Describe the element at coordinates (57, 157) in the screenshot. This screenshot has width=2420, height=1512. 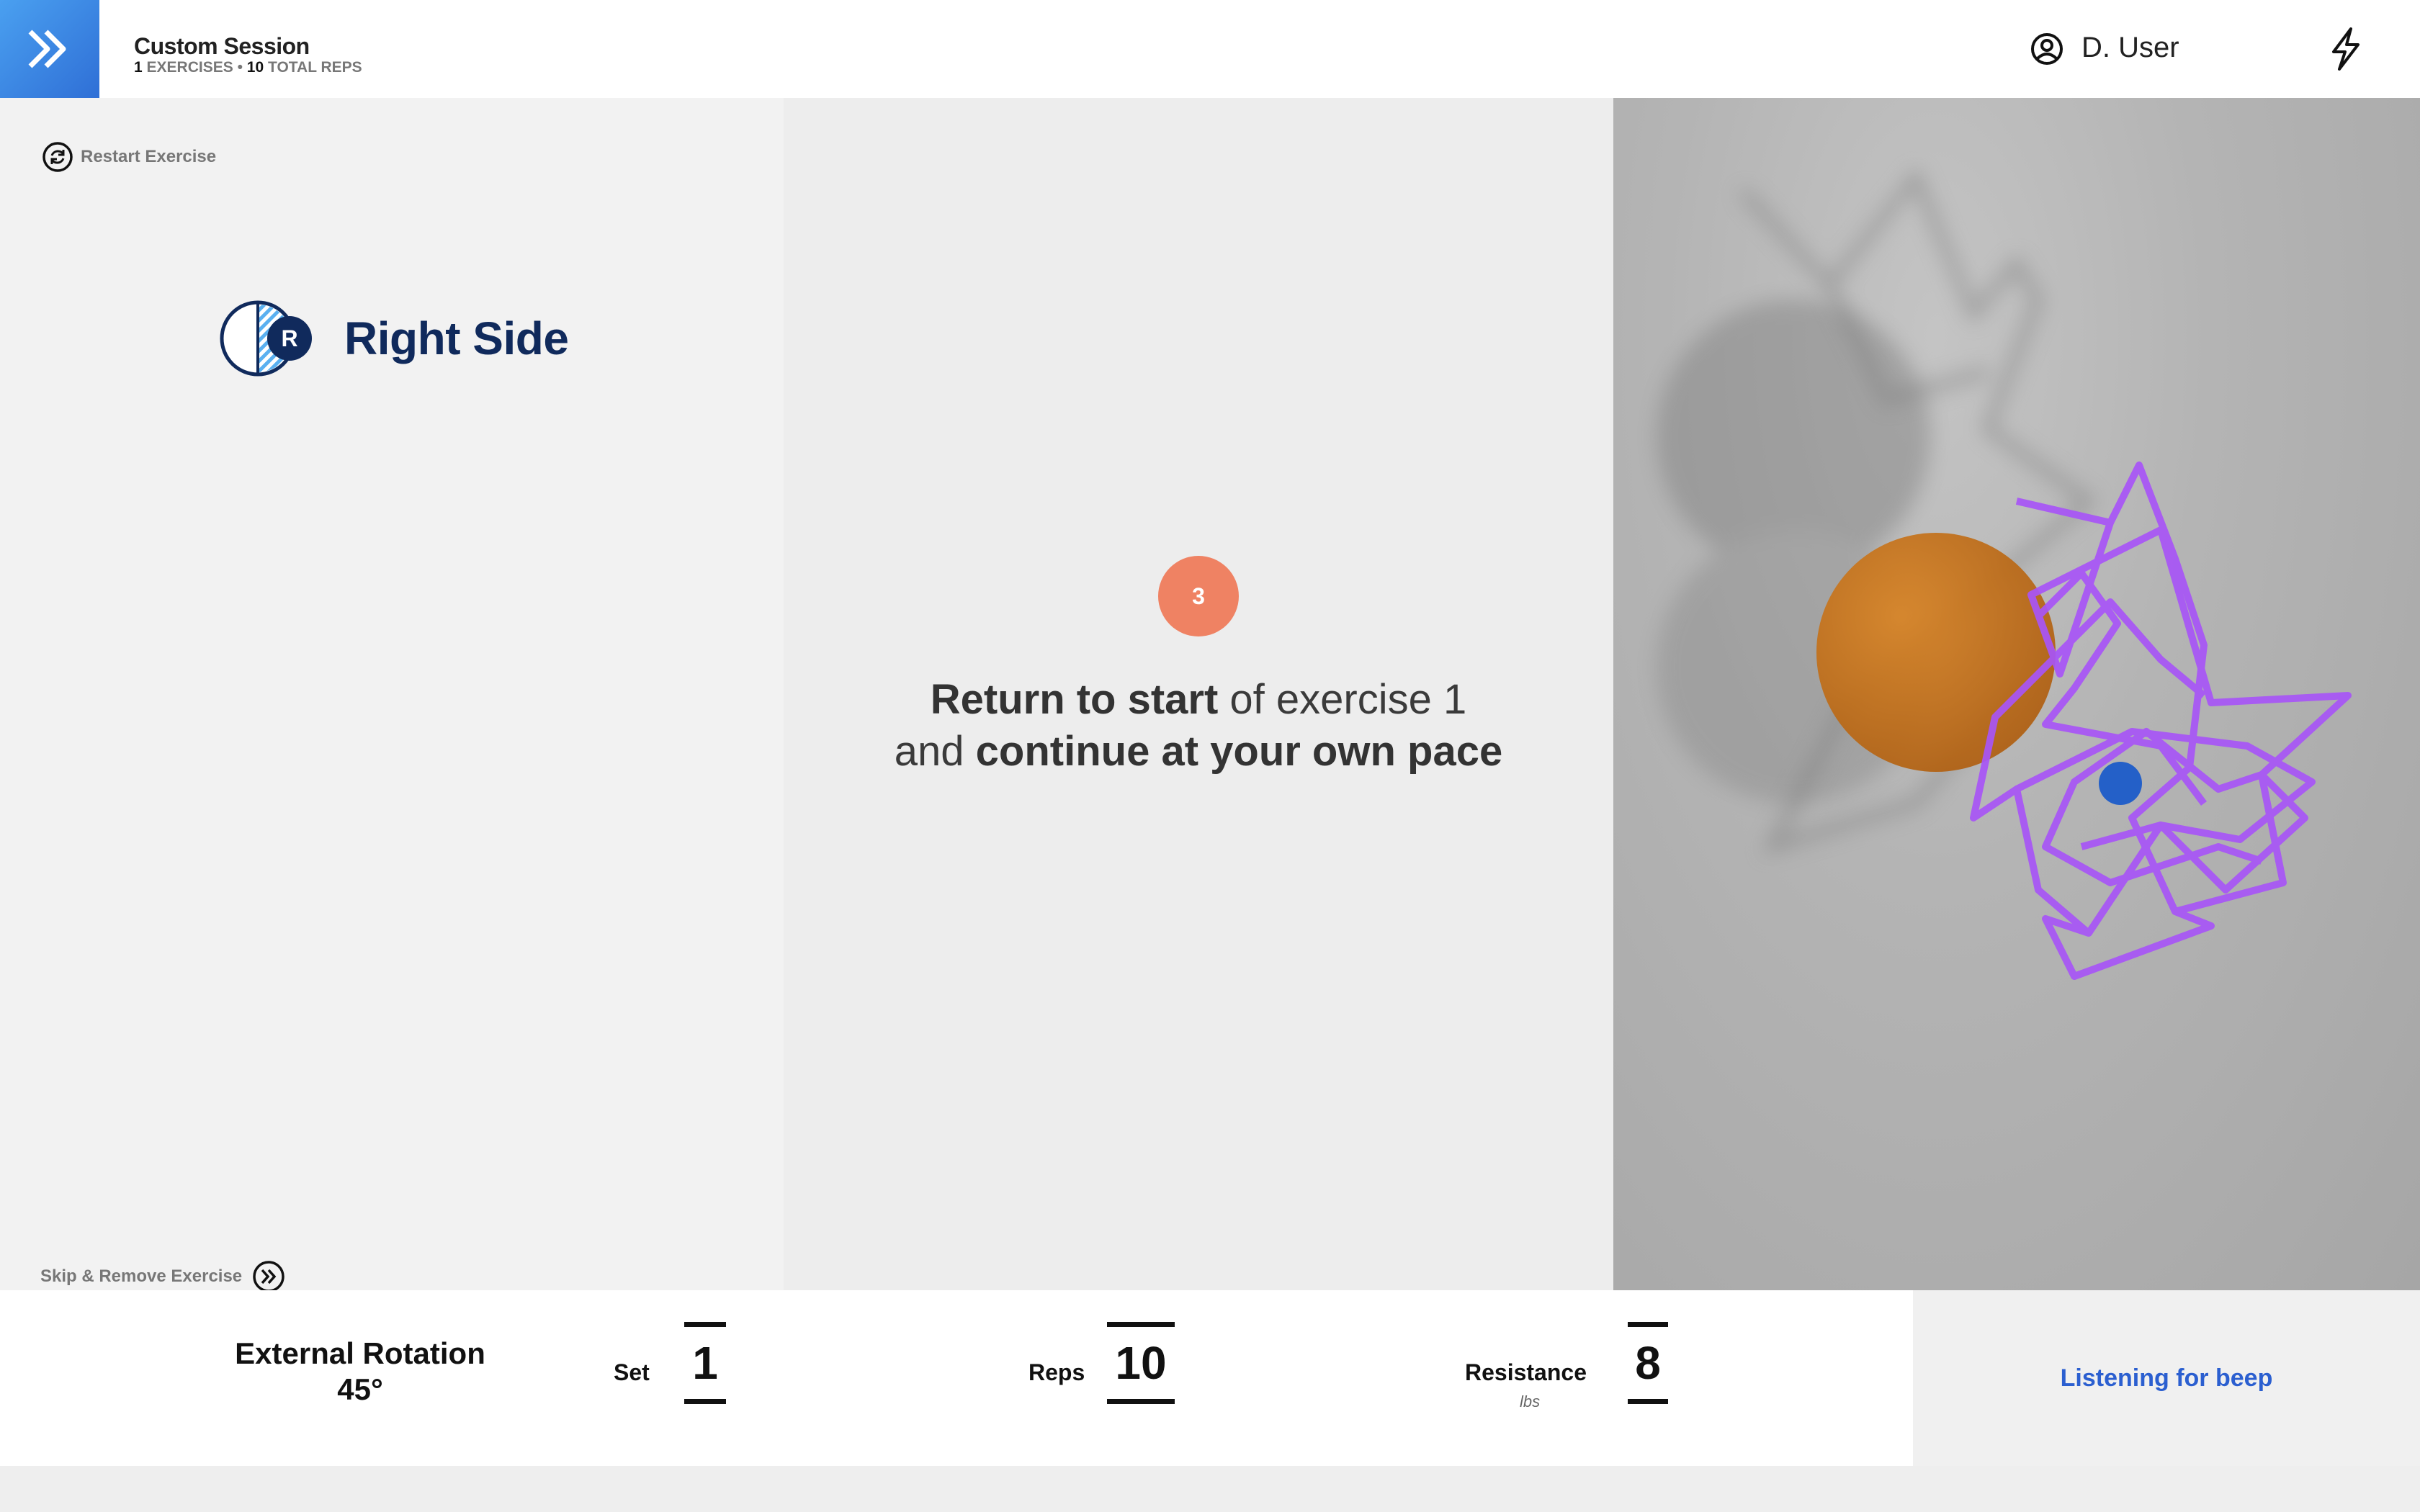
I see `refresh-icon` at that location.